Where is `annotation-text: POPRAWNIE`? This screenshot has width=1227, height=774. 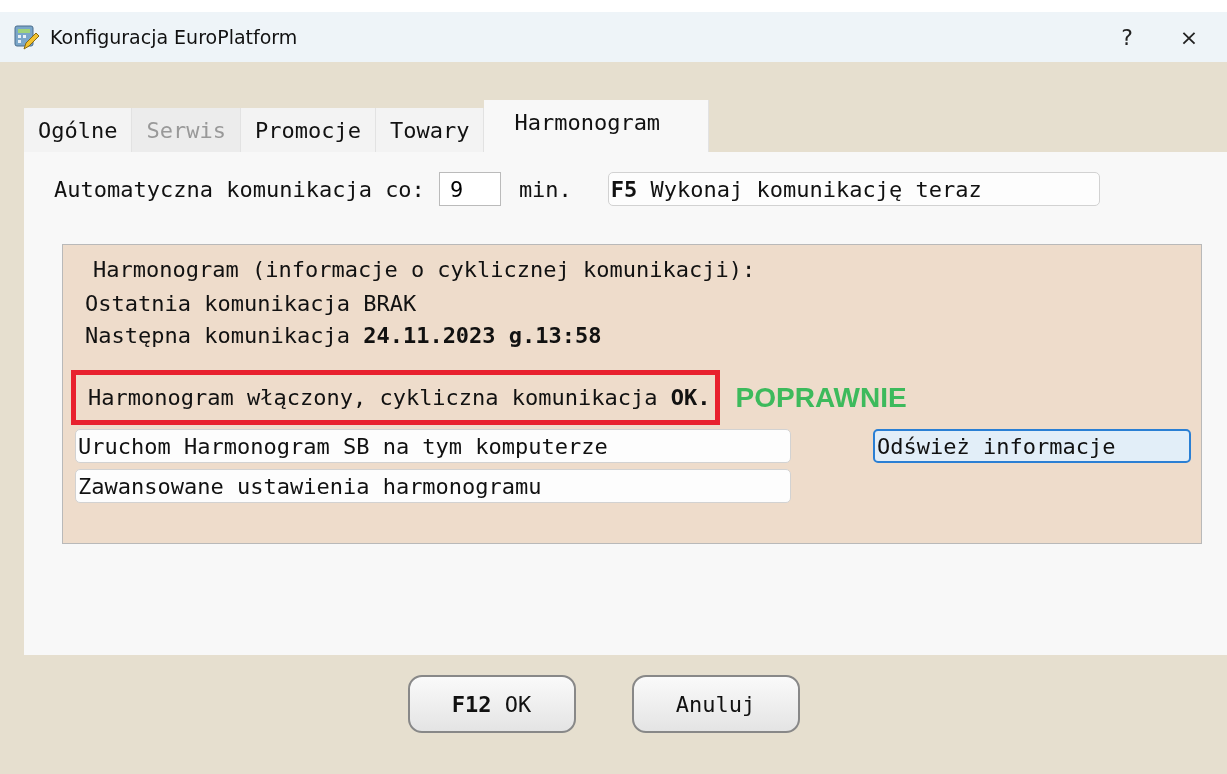 annotation-text: POPRAWNIE is located at coordinates (821, 397).